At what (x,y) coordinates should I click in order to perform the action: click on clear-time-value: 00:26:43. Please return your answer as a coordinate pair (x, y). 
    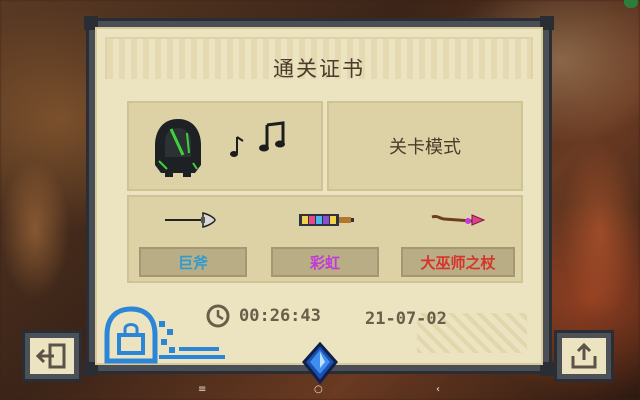
    Looking at the image, I should click on (280, 316).